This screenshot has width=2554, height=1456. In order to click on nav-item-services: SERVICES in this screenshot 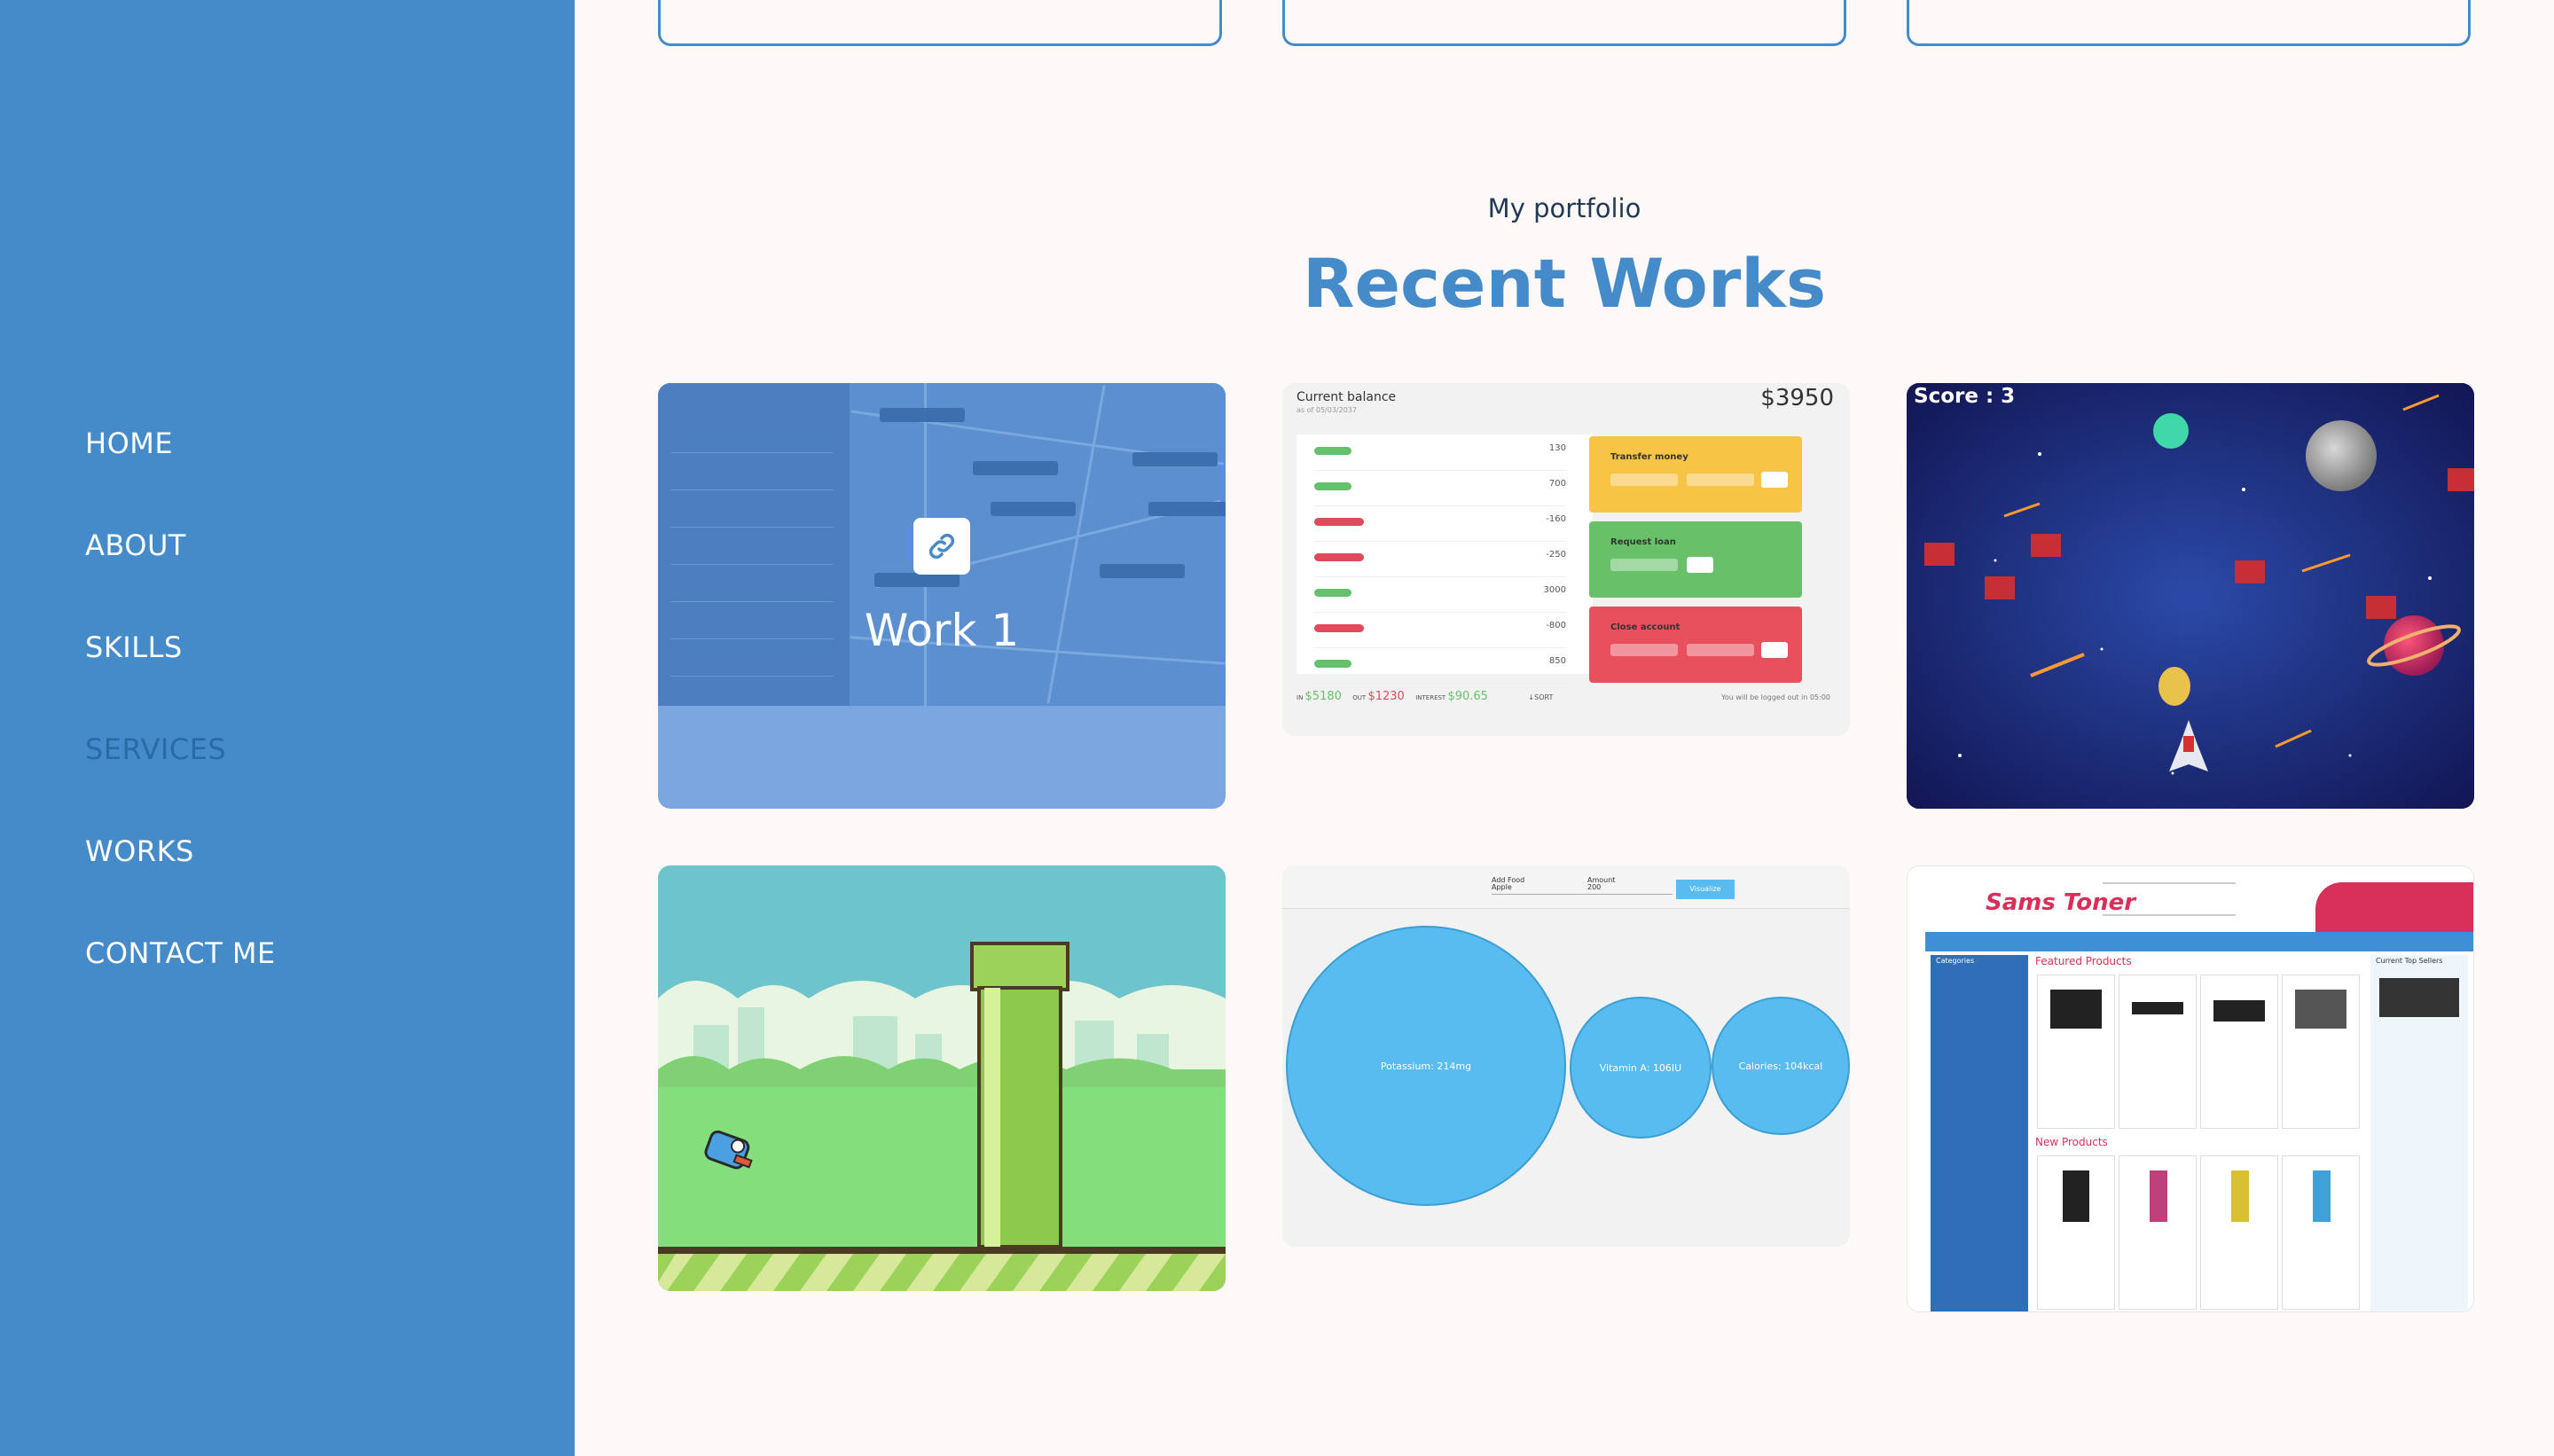, I will do `click(180, 783)`.